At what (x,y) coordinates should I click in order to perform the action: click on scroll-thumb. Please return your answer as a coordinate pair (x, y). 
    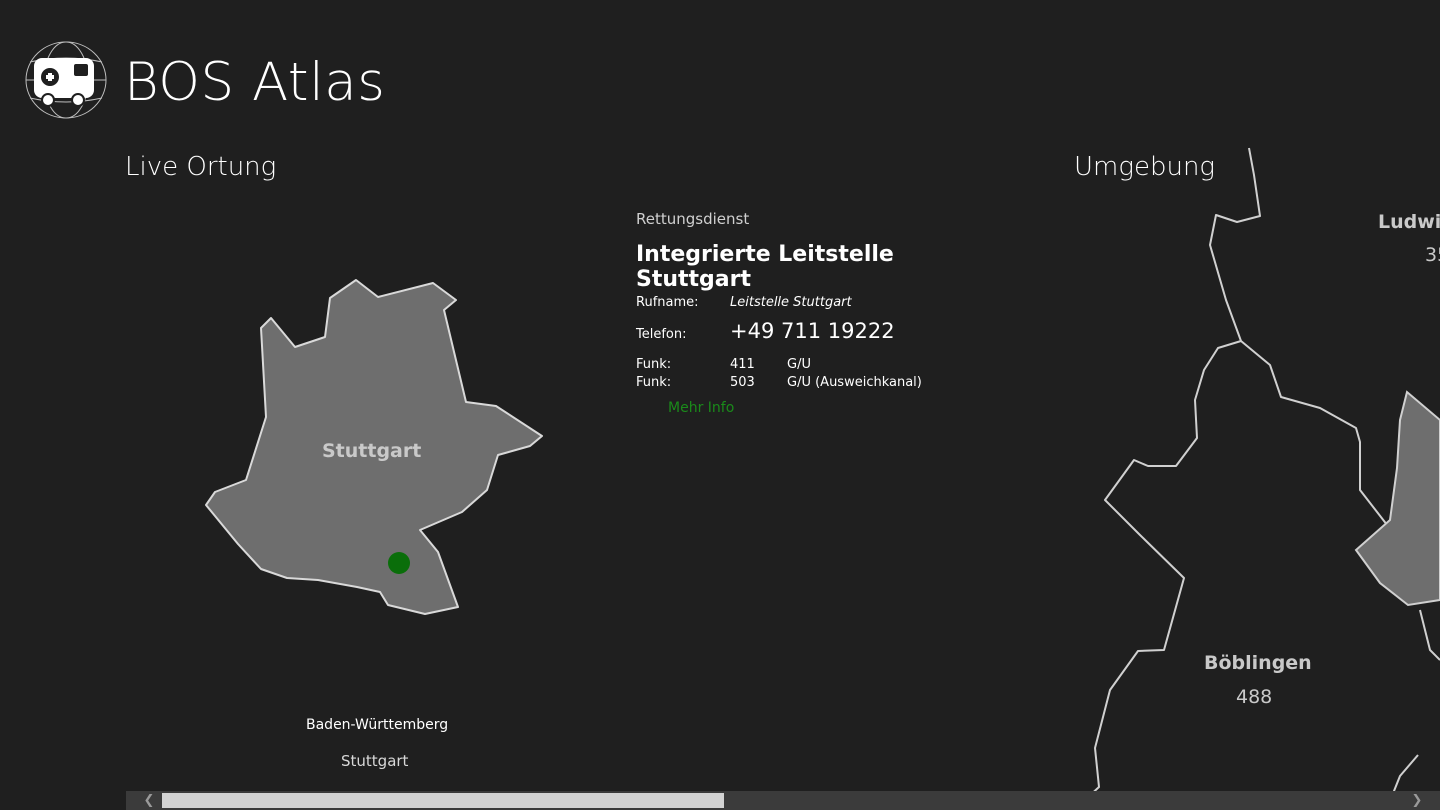
    Looking at the image, I should click on (443, 800).